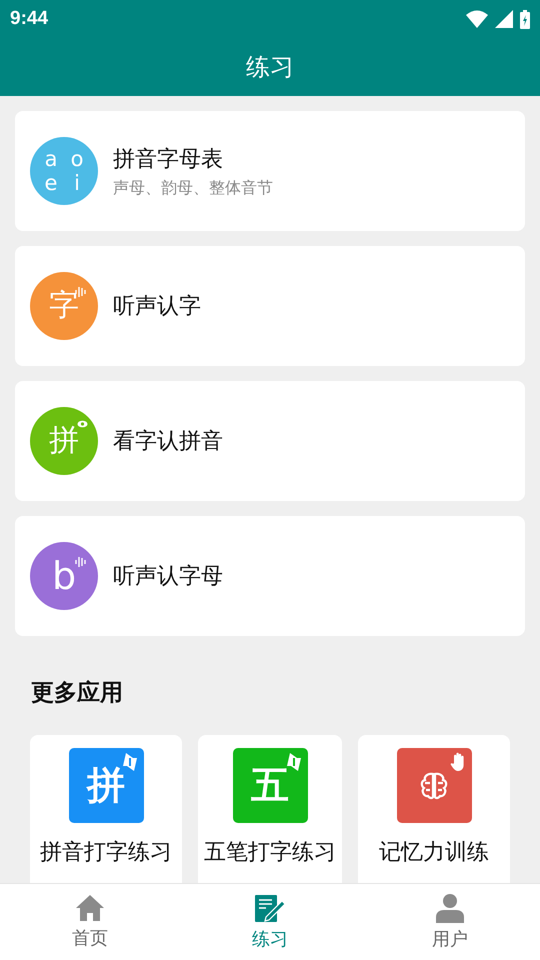 The image size is (540, 960). Describe the element at coordinates (77, 183) in the screenshot. I see `badge-letter: i` at that location.